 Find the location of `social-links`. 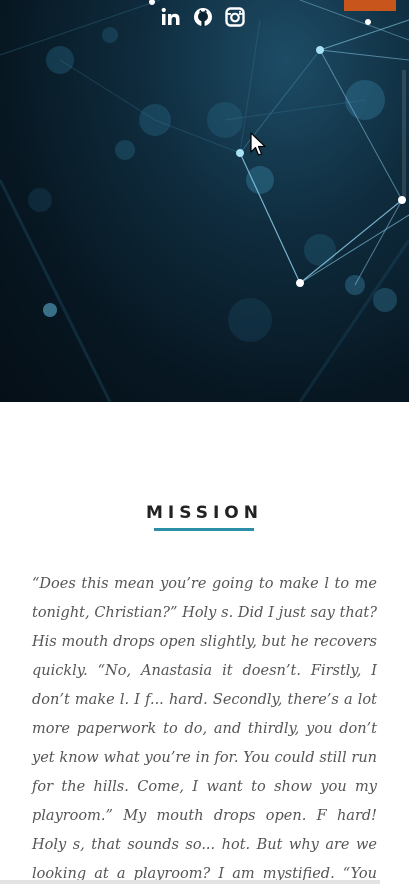

social-links is located at coordinates (203, 17).